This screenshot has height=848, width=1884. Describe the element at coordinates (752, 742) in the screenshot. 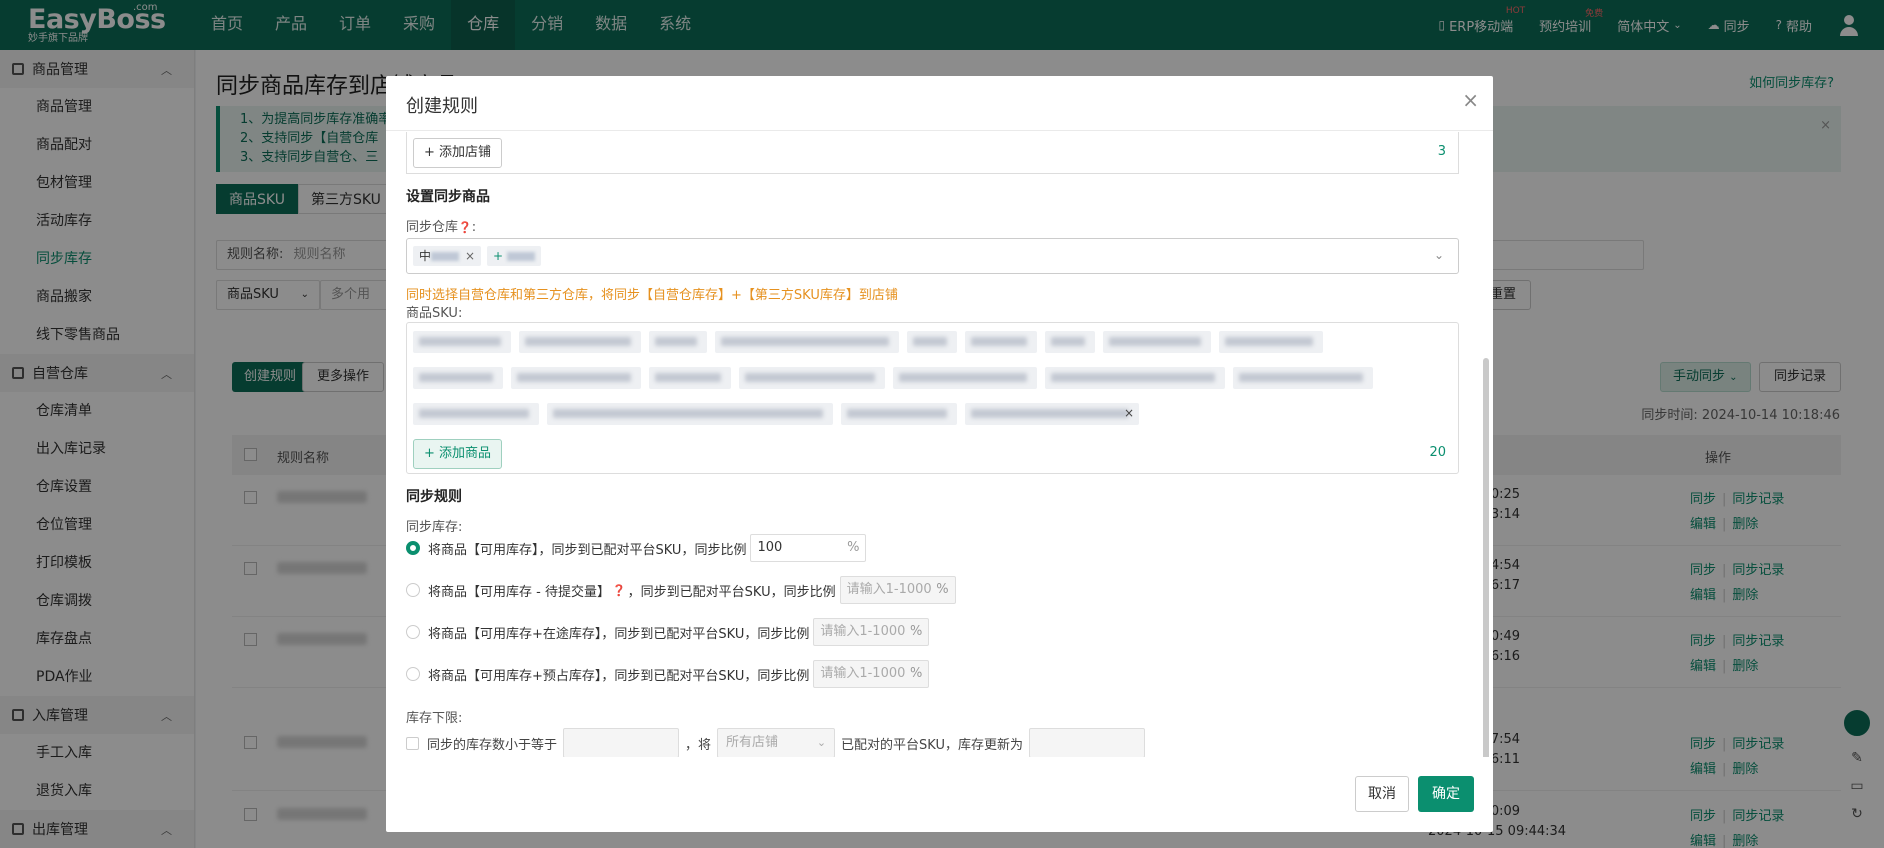

I see `floor-shop-label: 所有店铺` at that location.